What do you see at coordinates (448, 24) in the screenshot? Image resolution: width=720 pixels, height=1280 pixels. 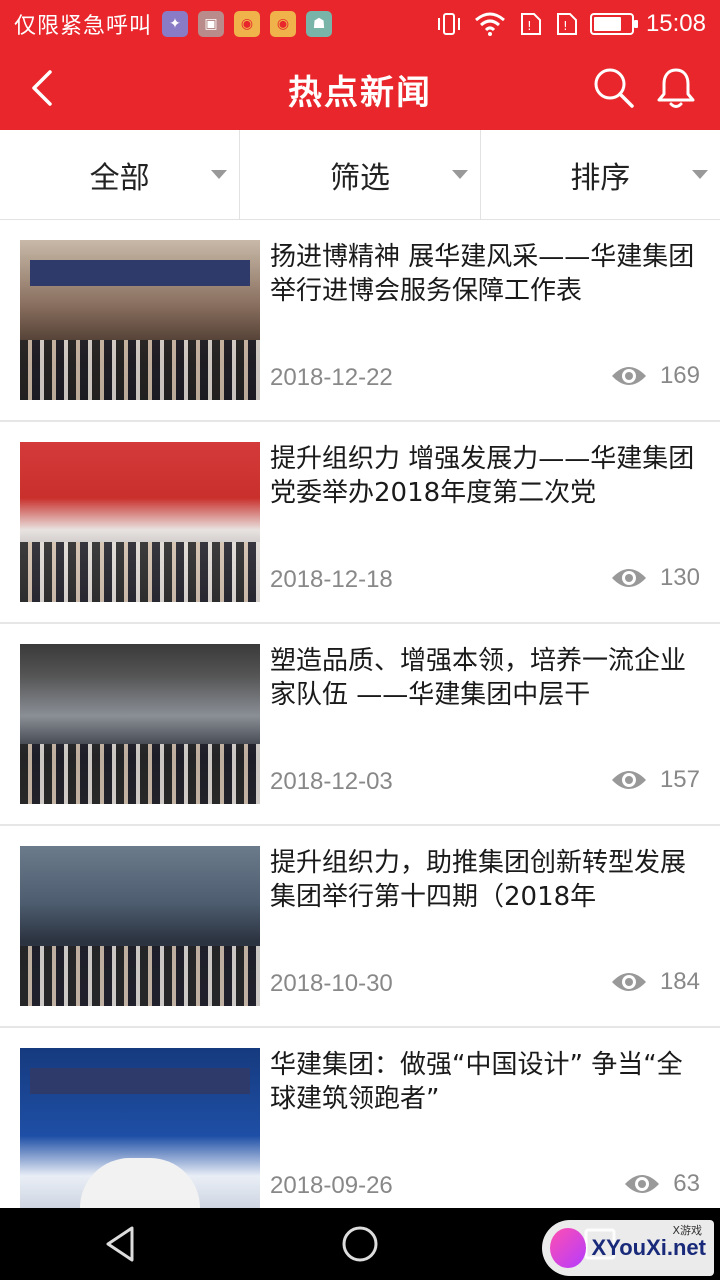 I see `vibrate-icon` at bounding box center [448, 24].